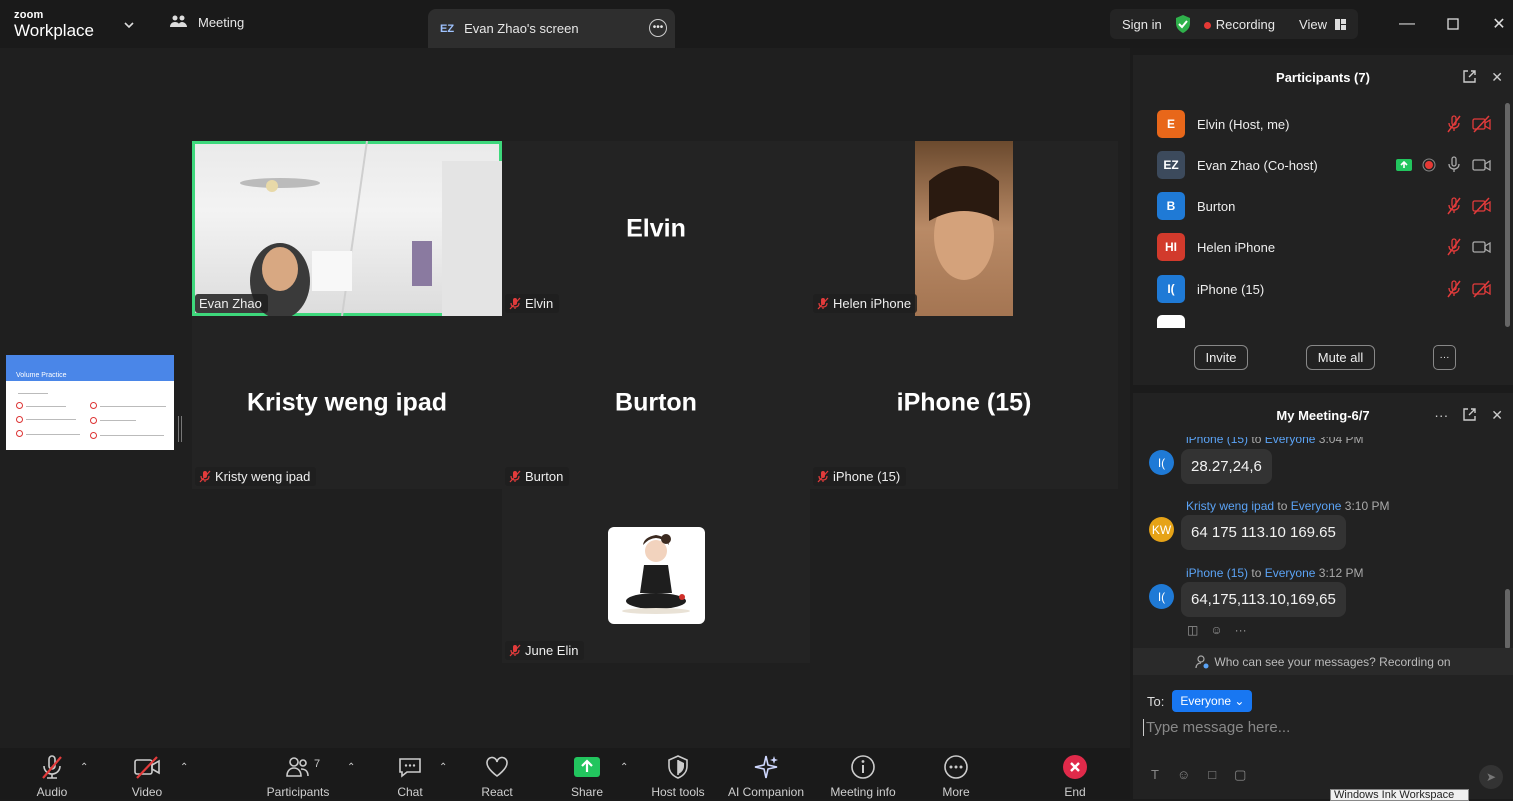 This screenshot has height=801, width=1513. What do you see at coordinates (1075, 776) in the screenshot?
I see `end-button: End` at bounding box center [1075, 776].